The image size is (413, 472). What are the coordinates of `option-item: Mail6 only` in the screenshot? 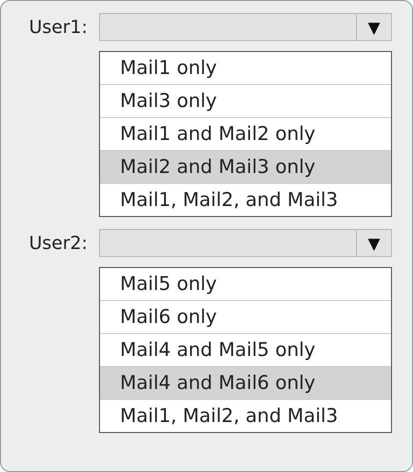 It's located at (245, 316).